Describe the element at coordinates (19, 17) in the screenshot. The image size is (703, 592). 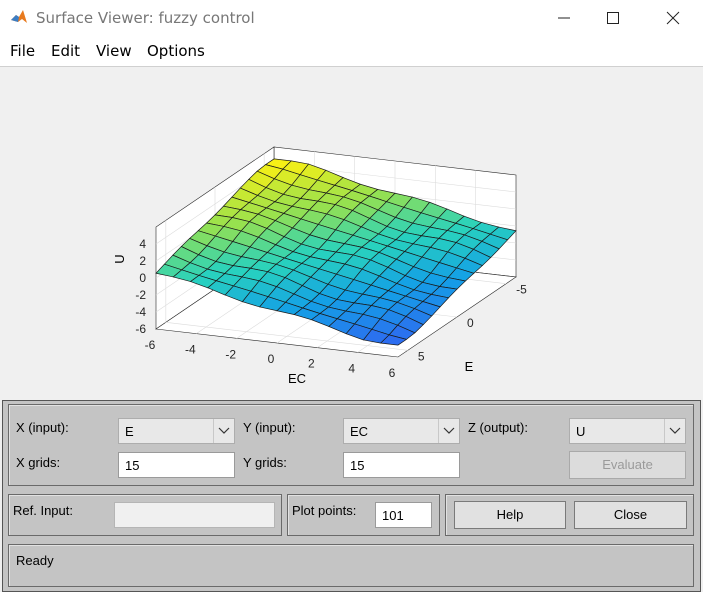
I see `matlab-icon` at that location.